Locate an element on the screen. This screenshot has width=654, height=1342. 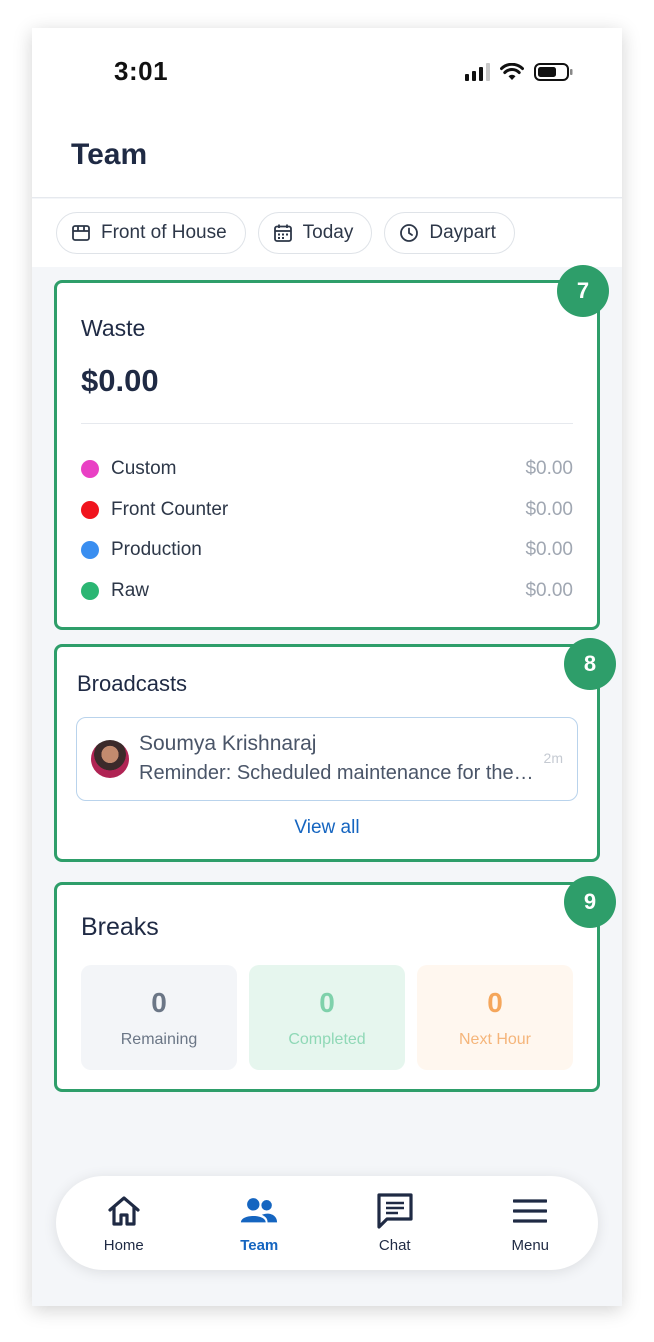
breaks-stats: 0 Remaining 0 Completed 0 Next Hour is located at coordinates (327, 1017).